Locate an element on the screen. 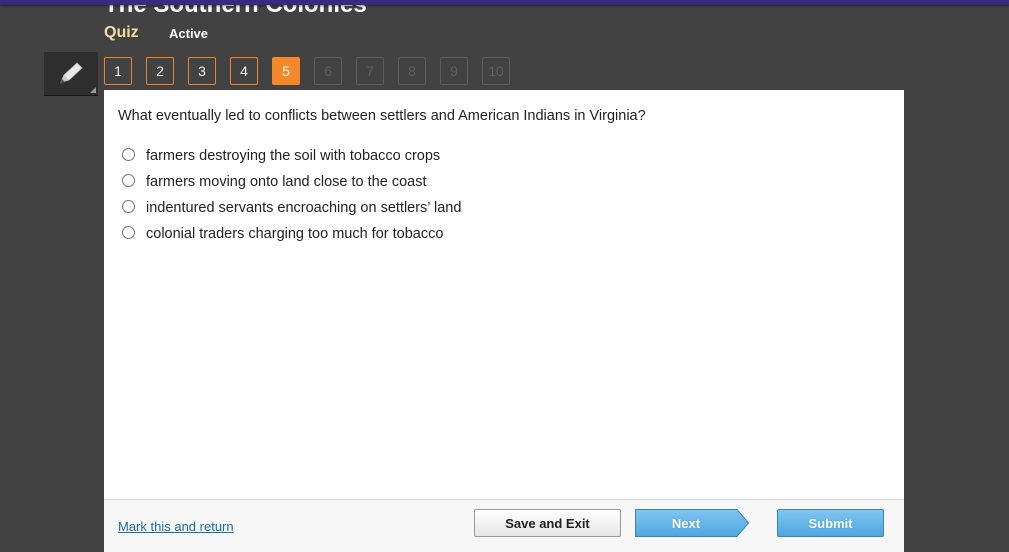 The height and width of the screenshot is (552, 1009). corner-indicator is located at coordinates (93, 90).